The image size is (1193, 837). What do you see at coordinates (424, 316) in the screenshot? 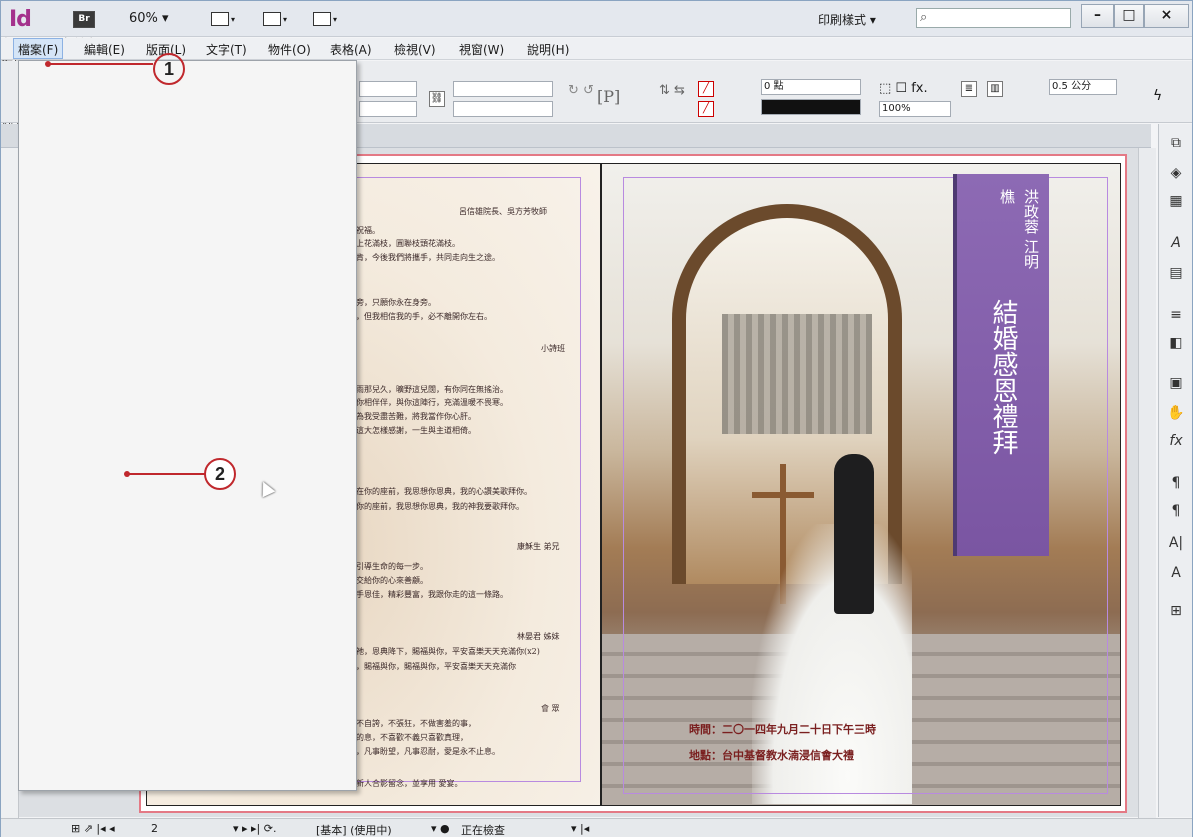
I see `lyric-line: ，但我相信我的手，必不離開你左右。` at bounding box center [424, 316].